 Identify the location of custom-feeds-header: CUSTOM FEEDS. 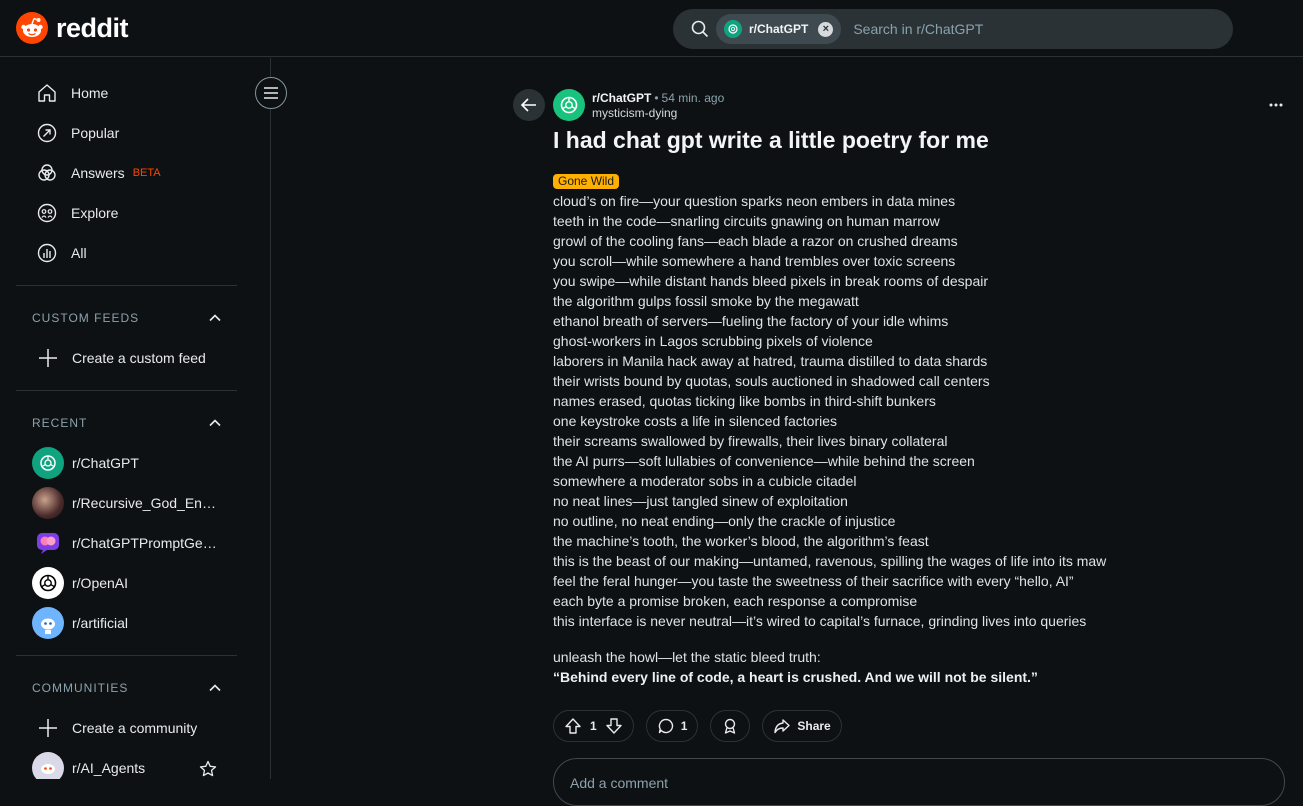
(127, 318).